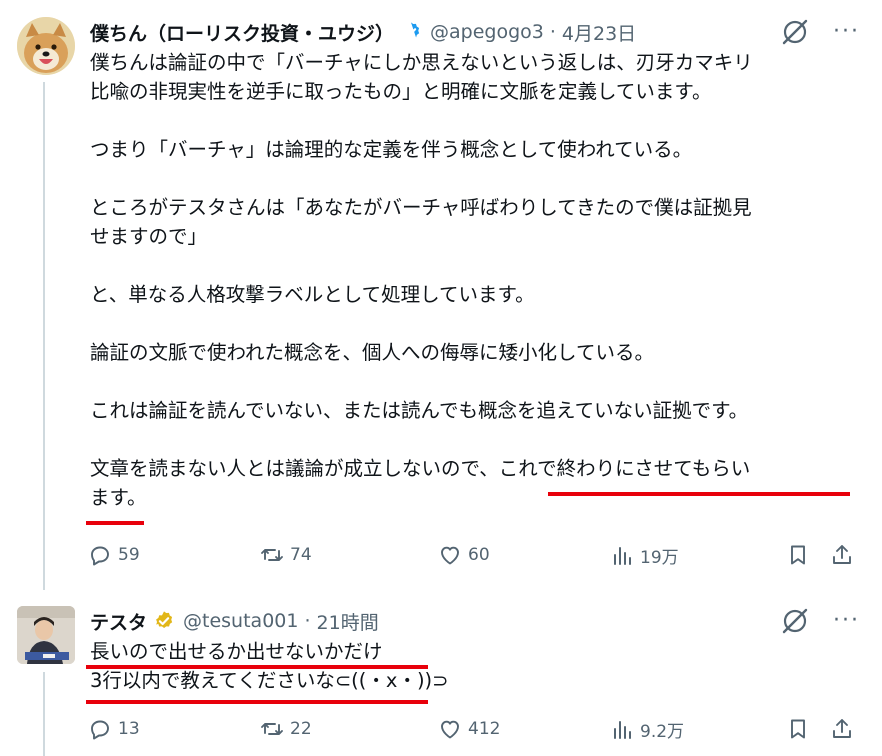  What do you see at coordinates (487, 32) in the screenshot?
I see `handle: @apegogo3` at bounding box center [487, 32].